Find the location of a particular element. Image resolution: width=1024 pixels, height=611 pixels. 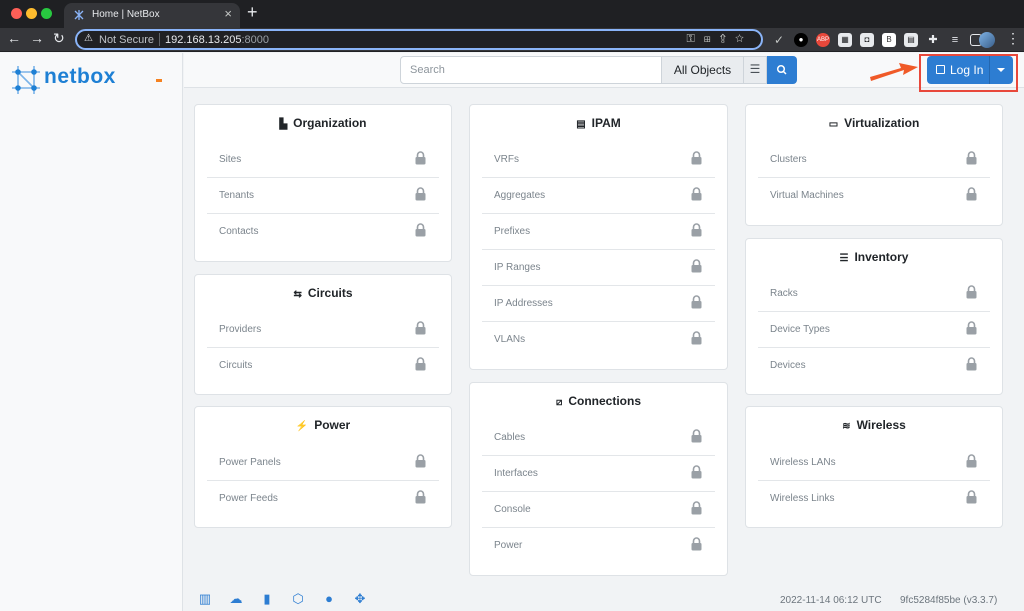

search-button is located at coordinates (782, 70).